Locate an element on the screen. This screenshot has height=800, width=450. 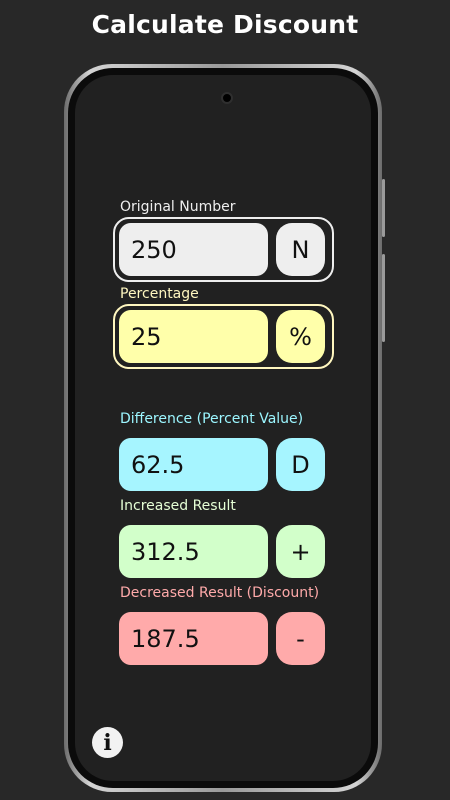
increased-symbol-button: + is located at coordinates (300, 551).